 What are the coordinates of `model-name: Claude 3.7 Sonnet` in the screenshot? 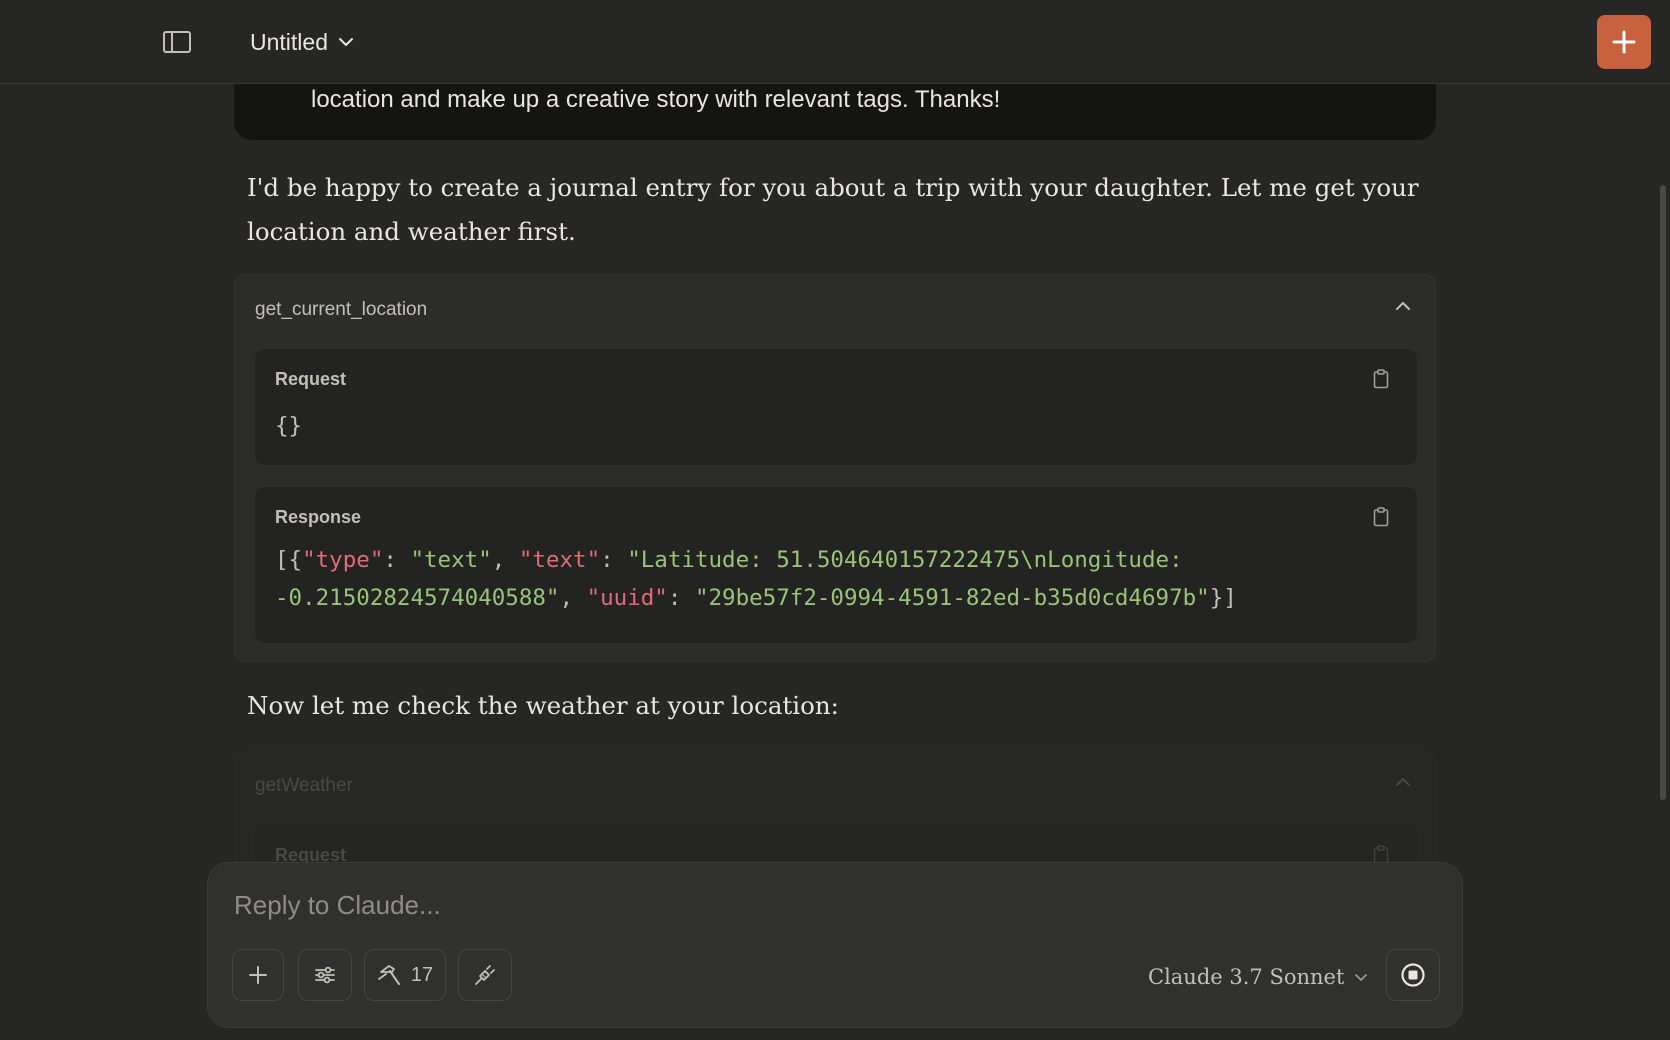 It's located at (1246, 977).